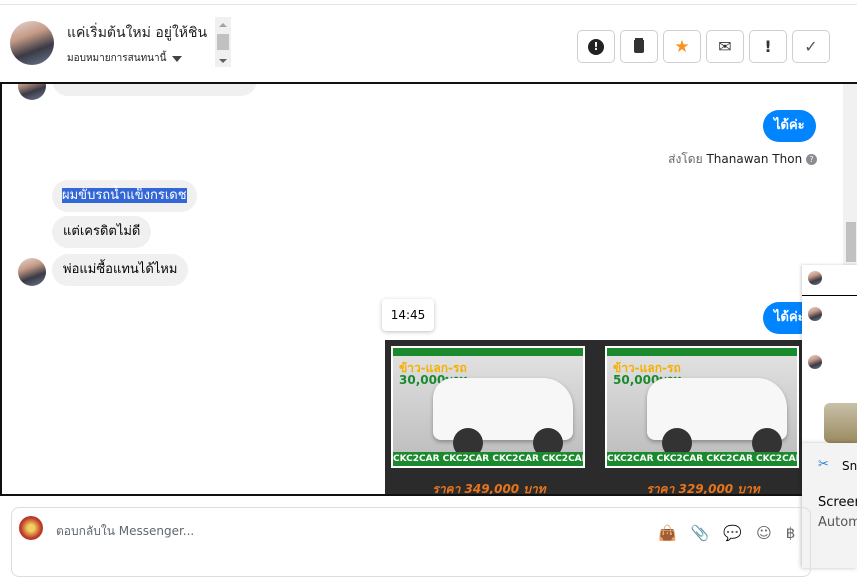 The width and height of the screenshot is (857, 577). I want to click on scissors-icon: ✂, so click(823, 464).